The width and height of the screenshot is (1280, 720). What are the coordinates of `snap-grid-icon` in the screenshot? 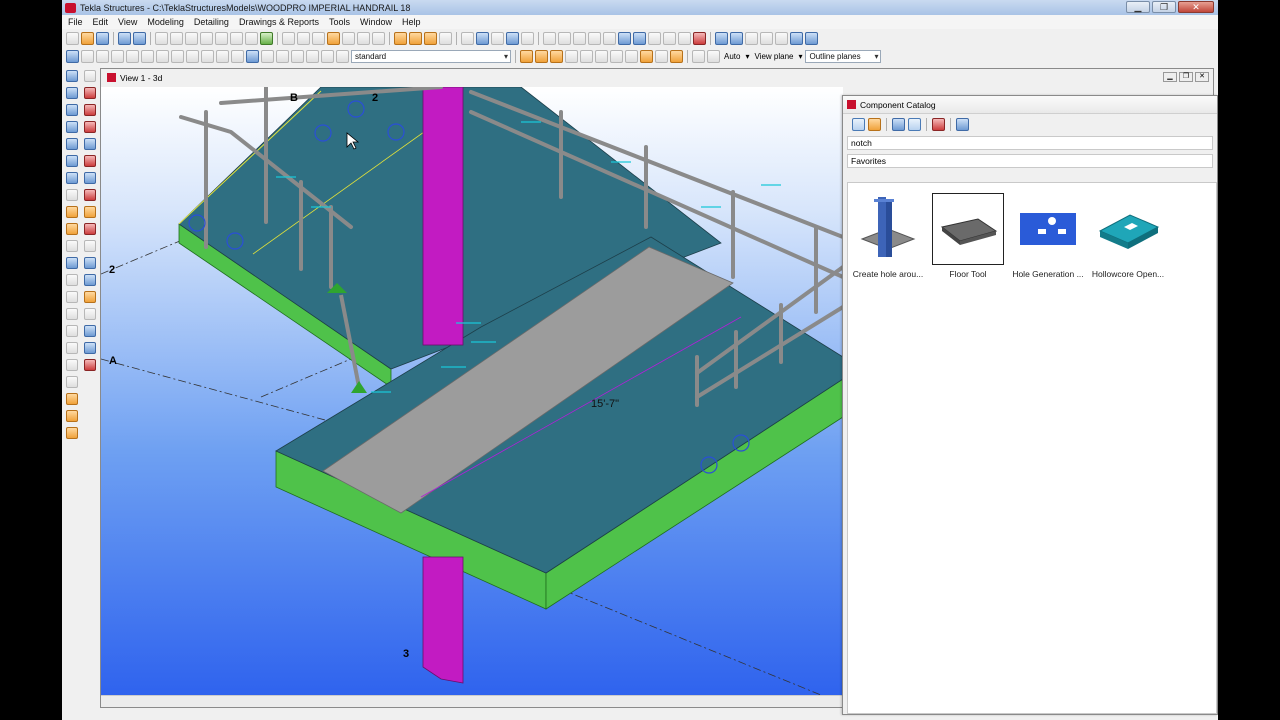 It's located at (467, 38).